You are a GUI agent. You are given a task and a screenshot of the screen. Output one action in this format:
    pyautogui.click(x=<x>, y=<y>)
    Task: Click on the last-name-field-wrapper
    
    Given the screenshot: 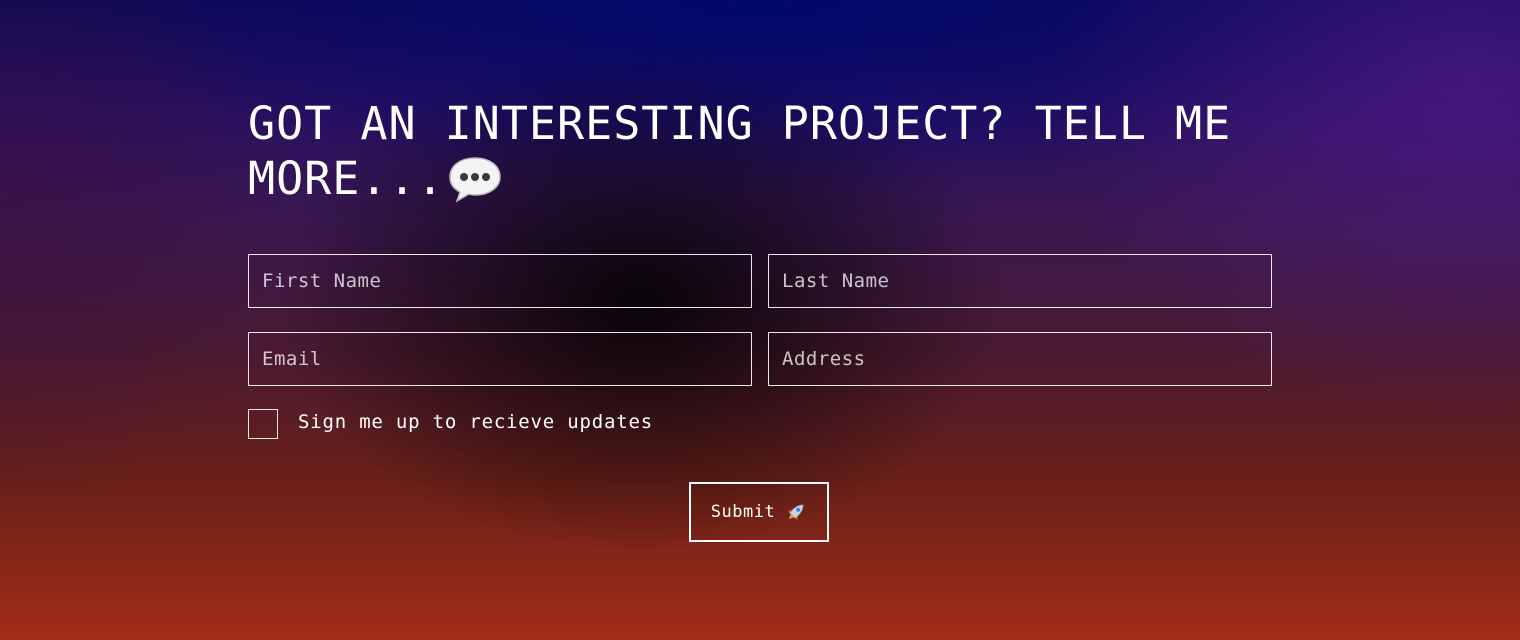 What is the action you would take?
    pyautogui.click(x=1020, y=281)
    